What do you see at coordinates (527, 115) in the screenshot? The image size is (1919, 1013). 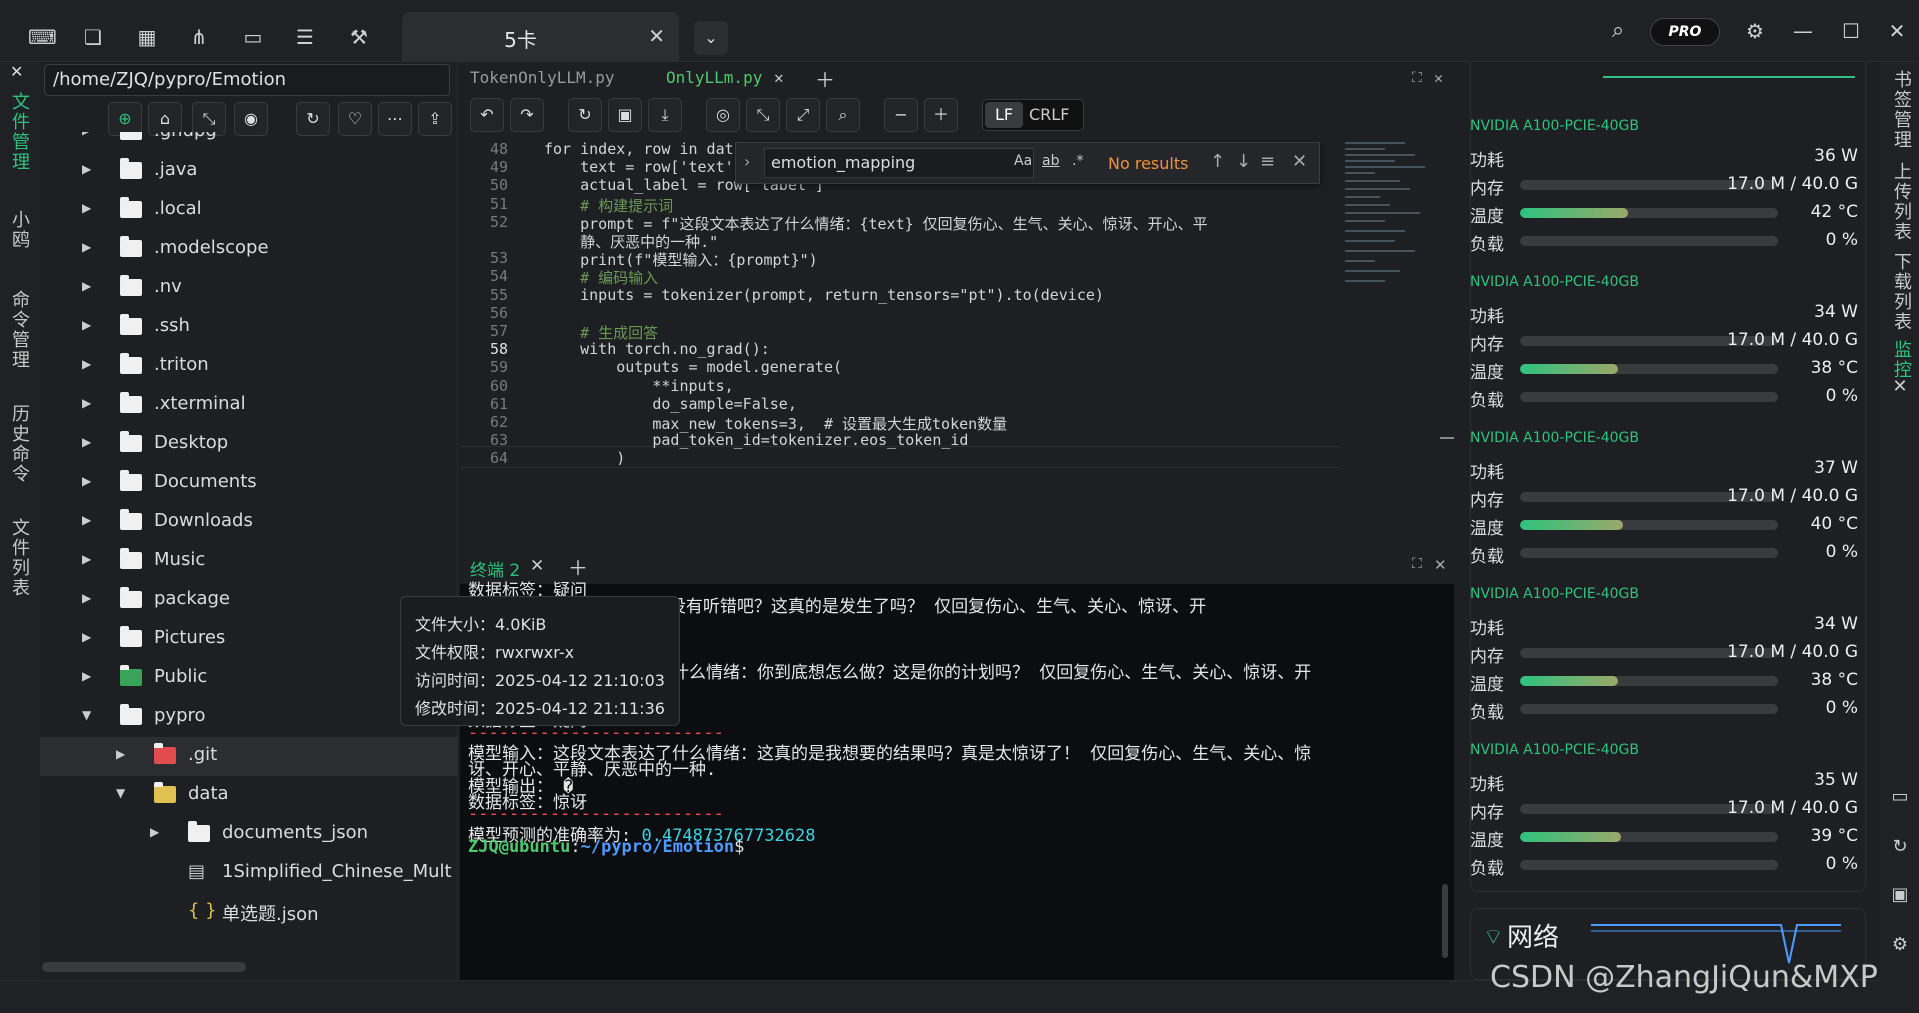 I see `redo-icon: ↷` at bounding box center [527, 115].